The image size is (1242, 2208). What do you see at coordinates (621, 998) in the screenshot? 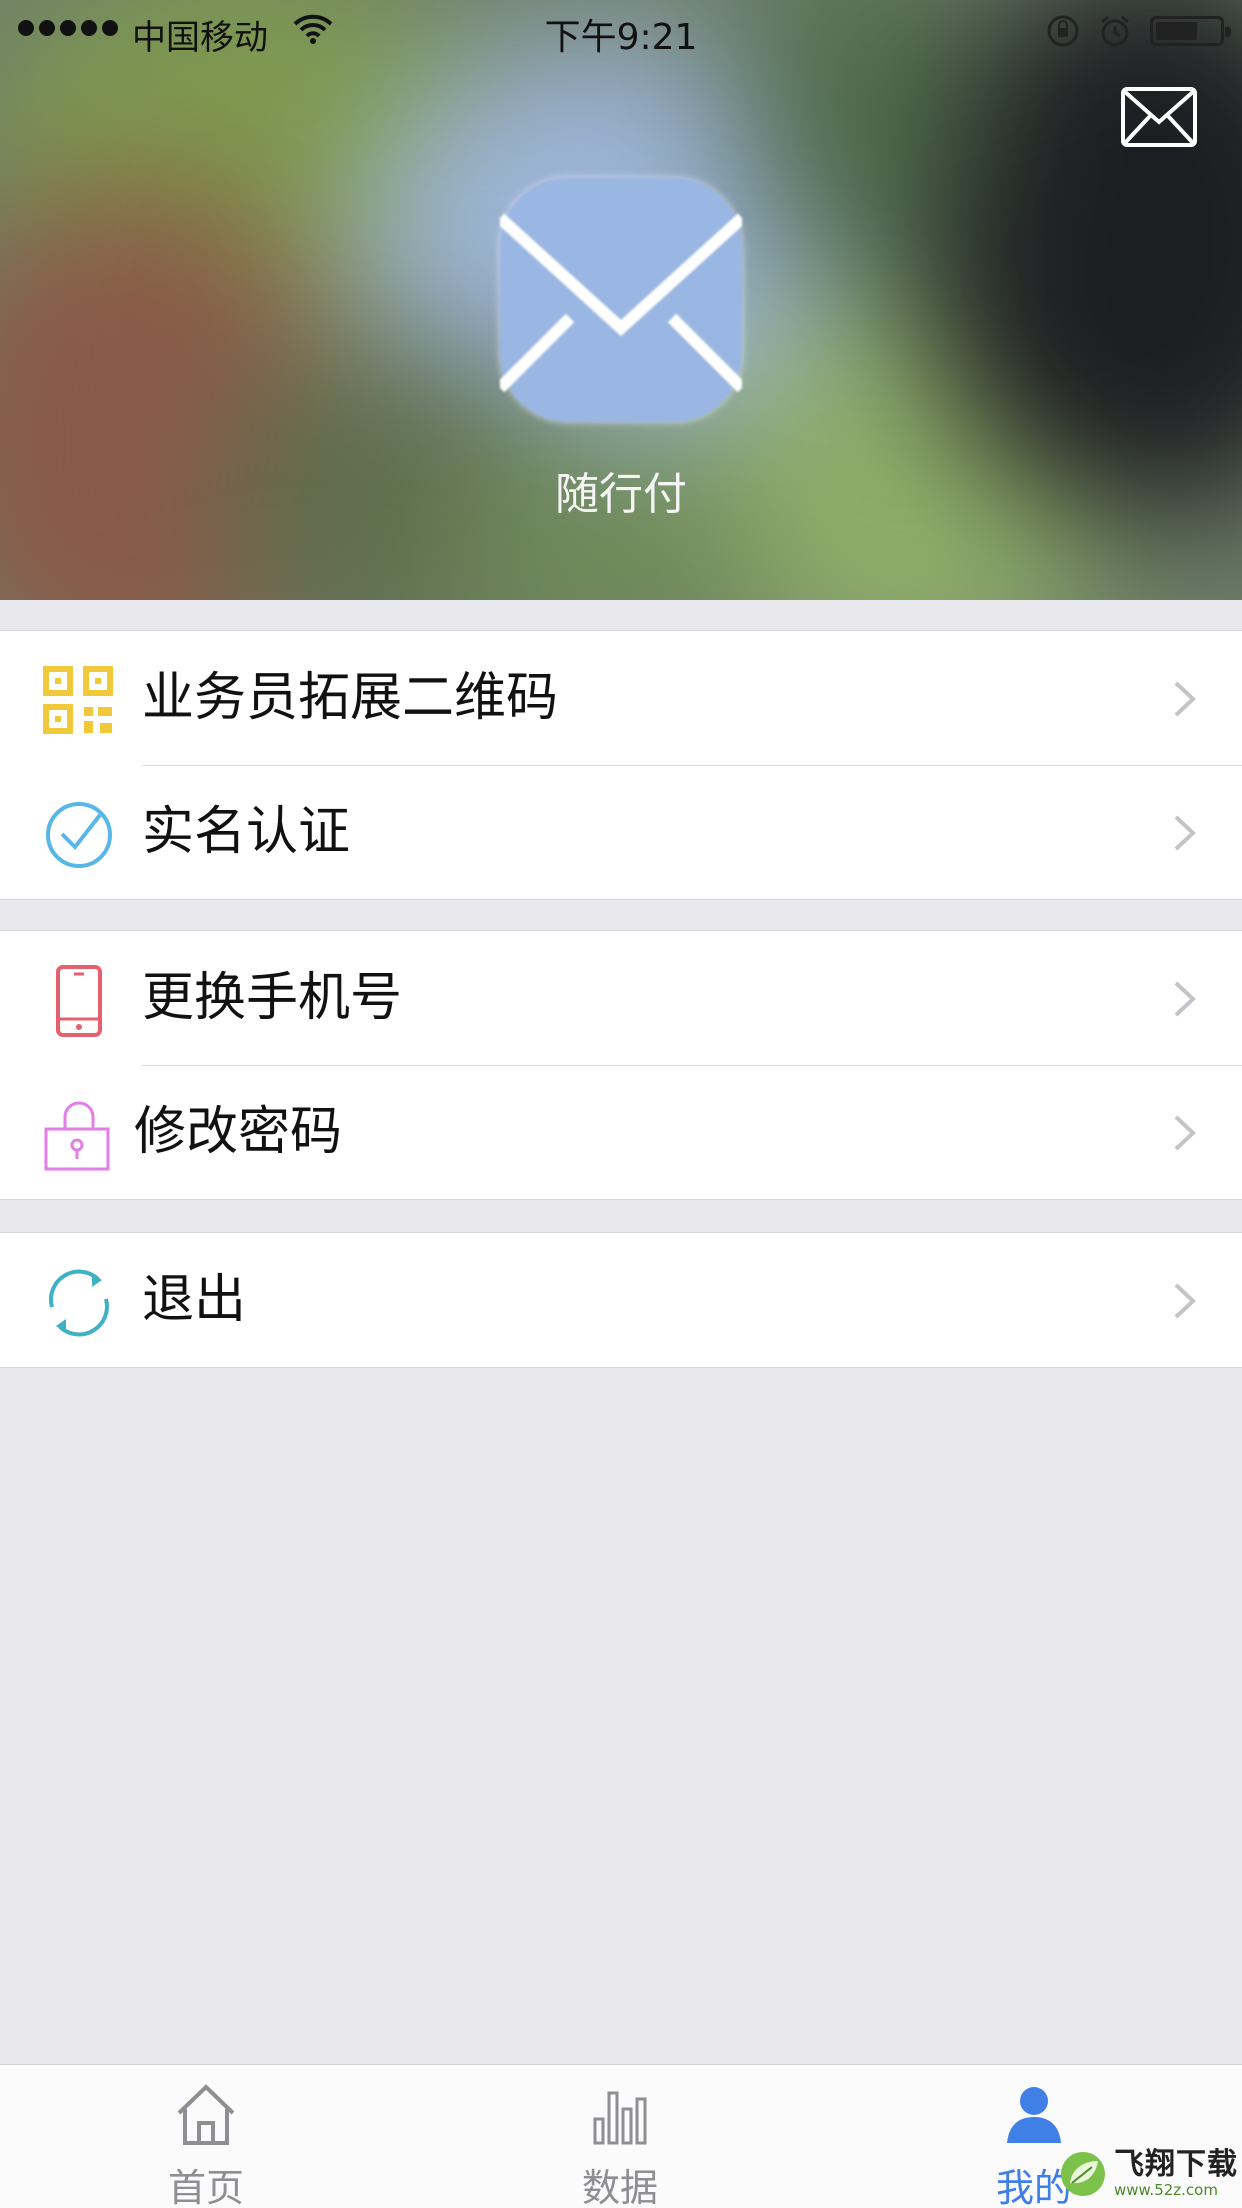
I see `menu-item-change-phone: 更换手机号` at bounding box center [621, 998].